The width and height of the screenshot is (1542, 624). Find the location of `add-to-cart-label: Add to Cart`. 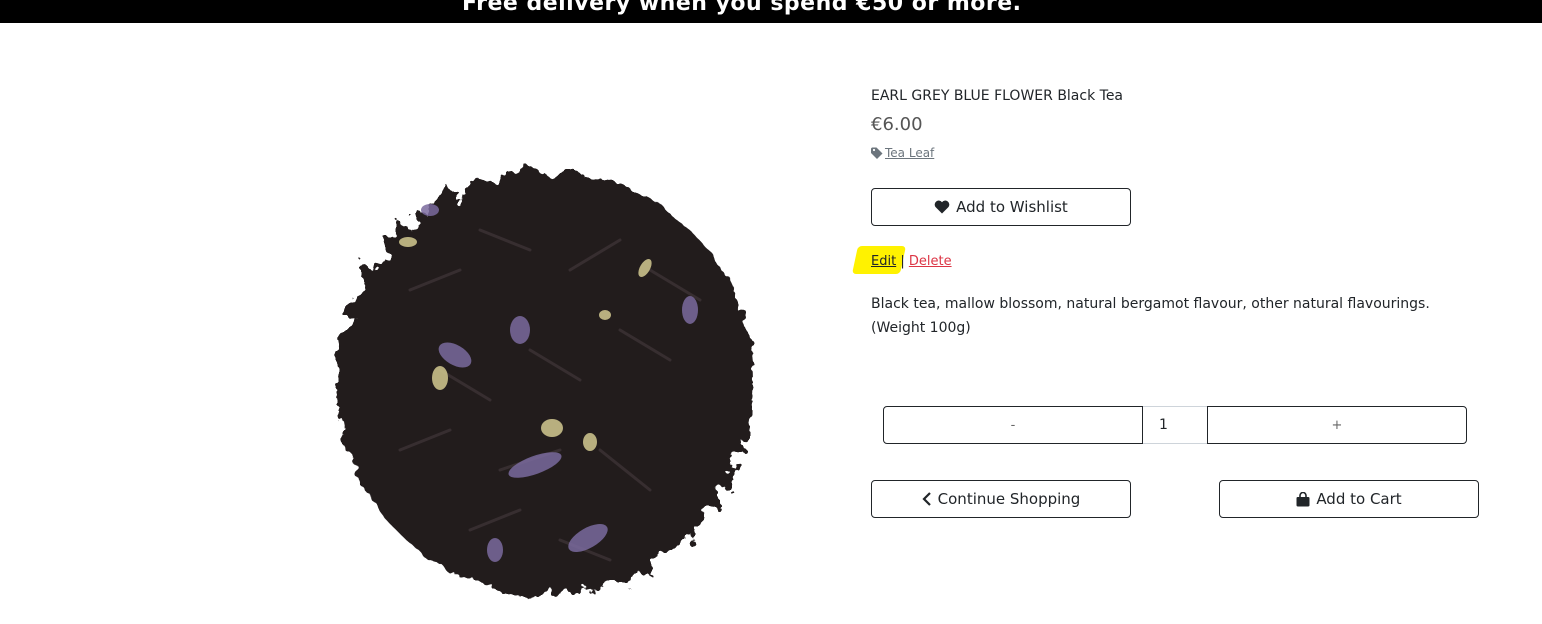

add-to-cart-label: Add to Cart is located at coordinates (1359, 499).